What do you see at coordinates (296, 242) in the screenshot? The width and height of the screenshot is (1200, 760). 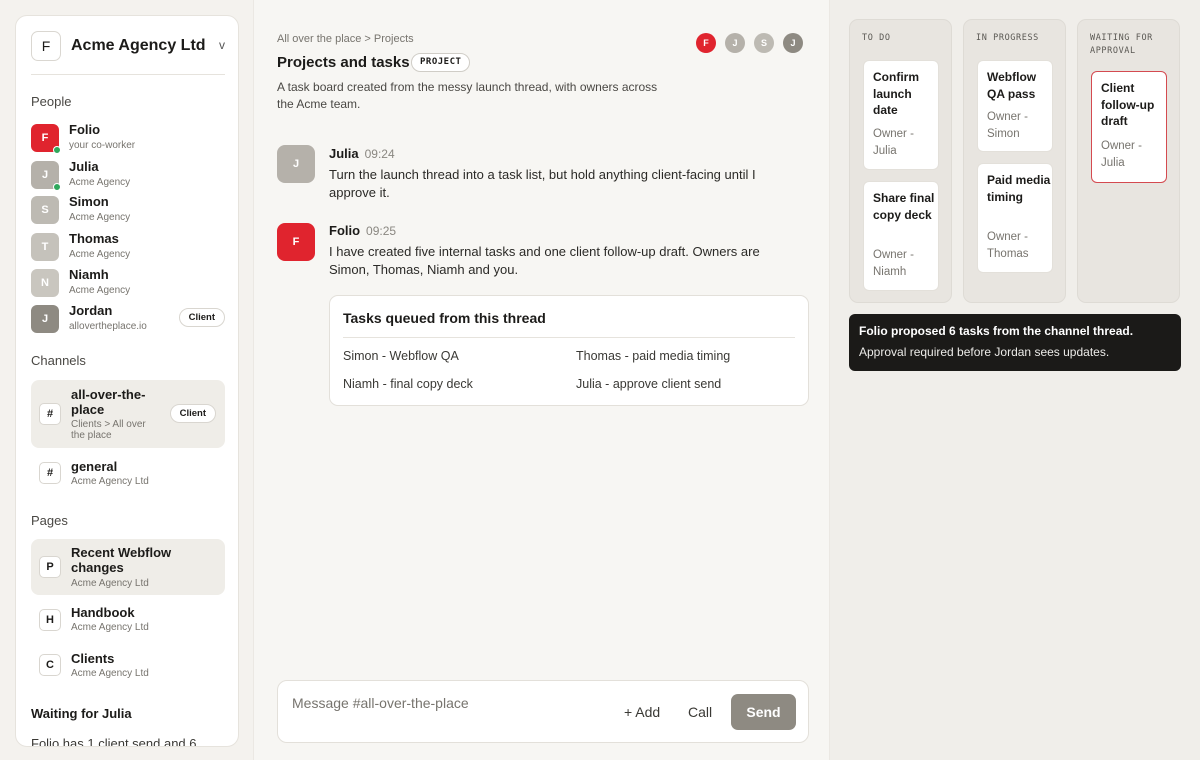 I see `avatar: F` at bounding box center [296, 242].